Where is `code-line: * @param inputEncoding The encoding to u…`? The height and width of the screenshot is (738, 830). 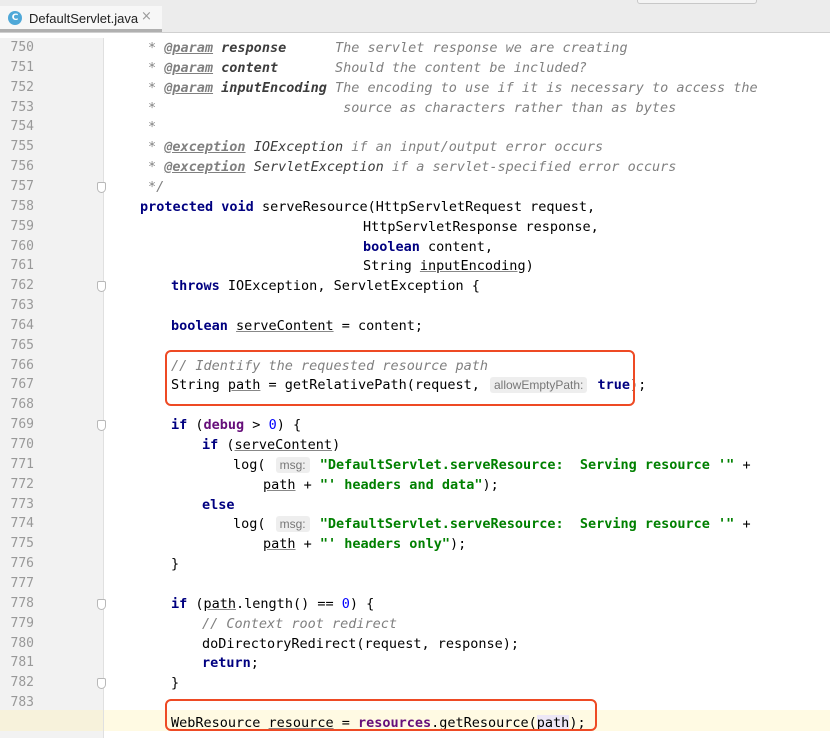 code-line: * @param inputEncoding The encoding to u… is located at coordinates (453, 88).